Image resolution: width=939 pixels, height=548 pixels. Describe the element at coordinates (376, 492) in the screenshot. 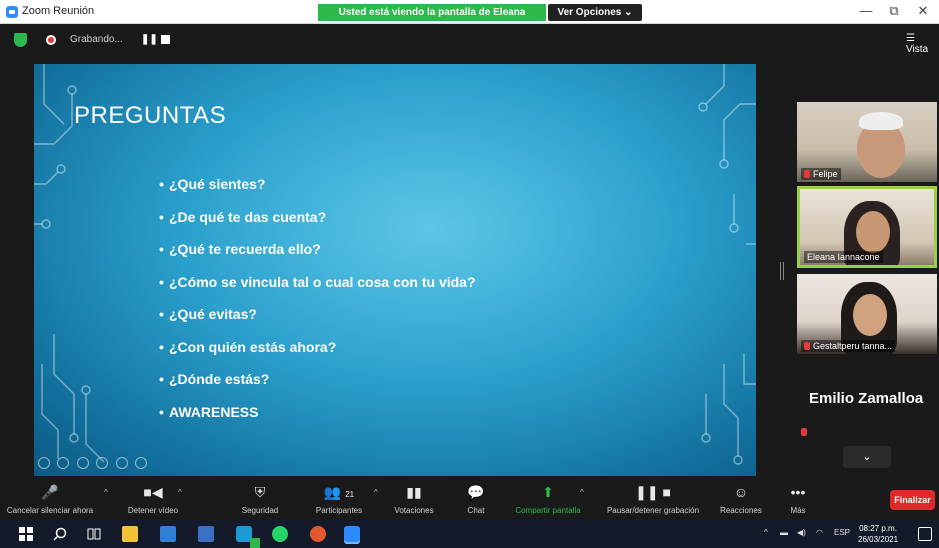

I see `participants-options-caret-icon: ^` at that location.